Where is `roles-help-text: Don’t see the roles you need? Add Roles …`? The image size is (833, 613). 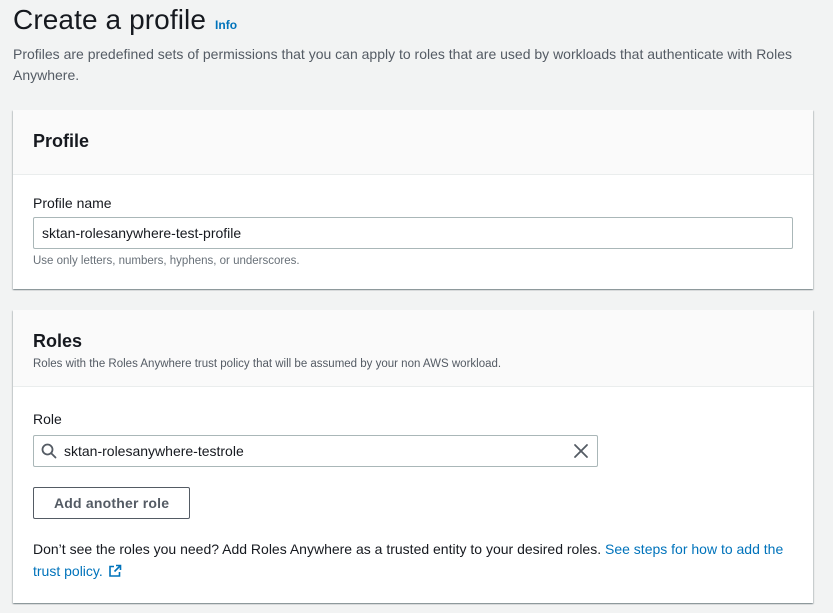
roles-help-text: Don’t see the roles you need? Add Roles … is located at coordinates (413, 560).